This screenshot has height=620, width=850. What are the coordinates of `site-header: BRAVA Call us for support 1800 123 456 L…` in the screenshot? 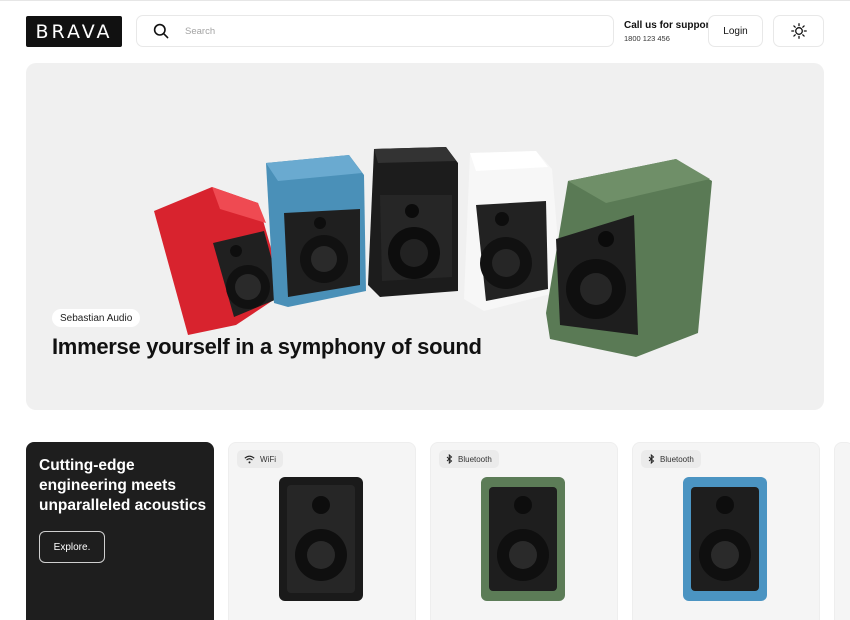 It's located at (425, 31).